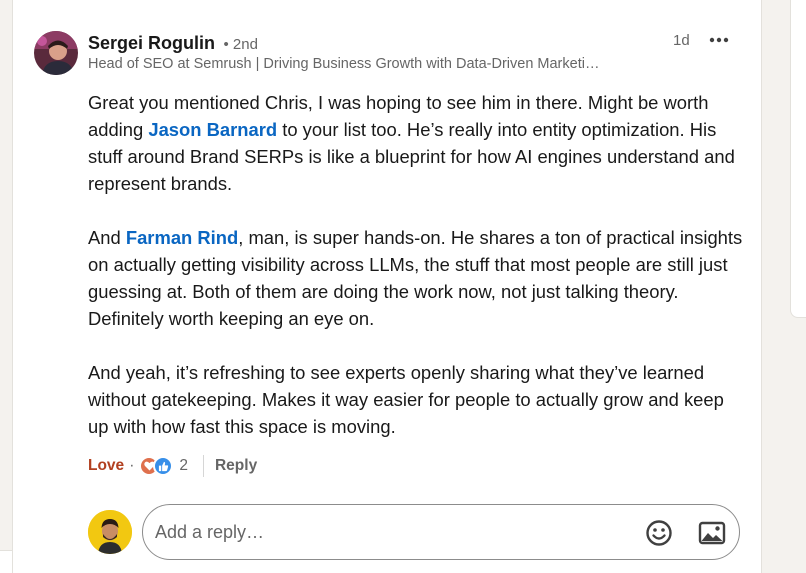  What do you see at coordinates (106, 466) in the screenshot?
I see `love-reaction-button: Love` at bounding box center [106, 466].